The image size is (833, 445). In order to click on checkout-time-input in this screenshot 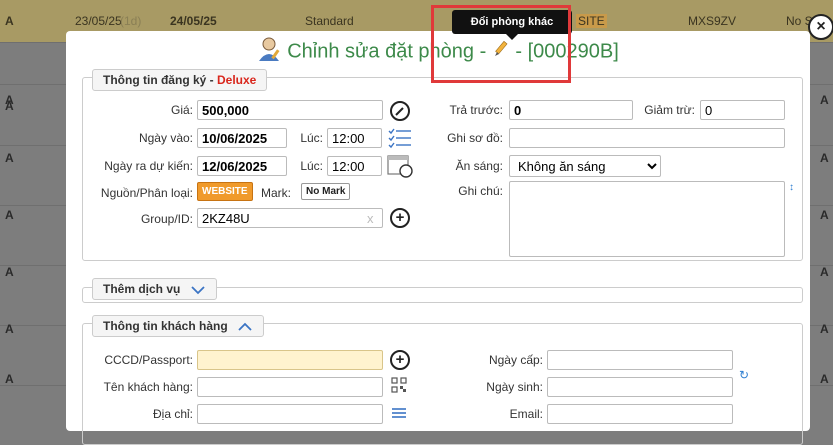, I will do `click(354, 166)`.